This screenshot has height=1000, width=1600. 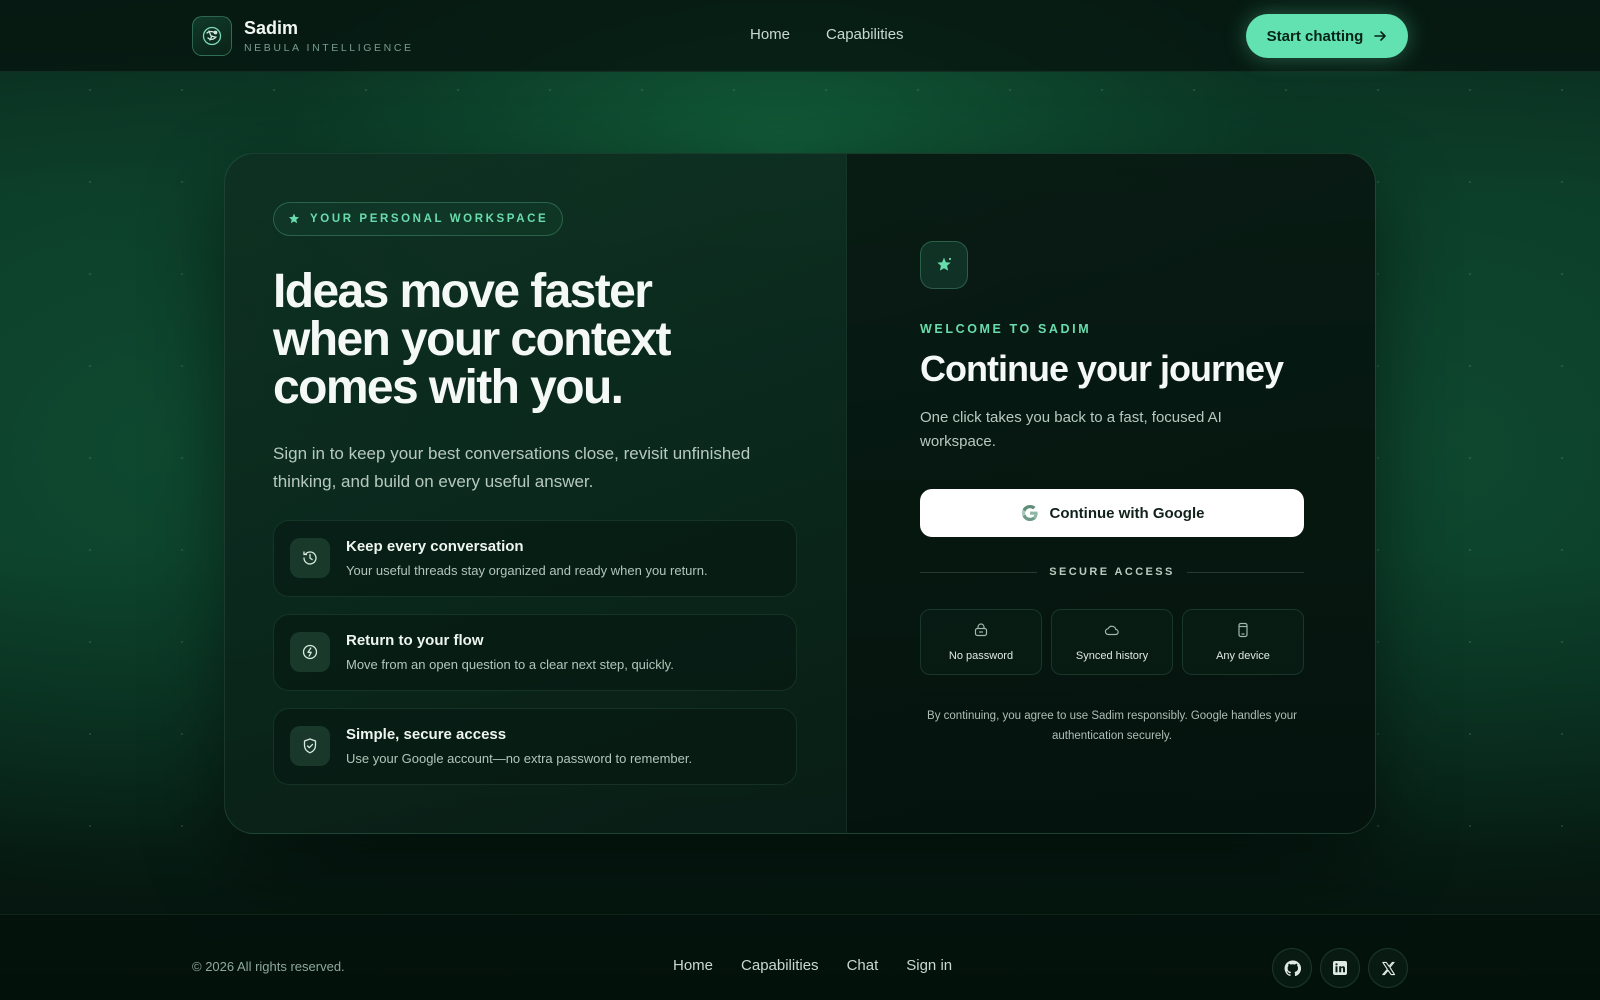 What do you see at coordinates (1112, 656) in the screenshot?
I see `chip-label: Synced history` at bounding box center [1112, 656].